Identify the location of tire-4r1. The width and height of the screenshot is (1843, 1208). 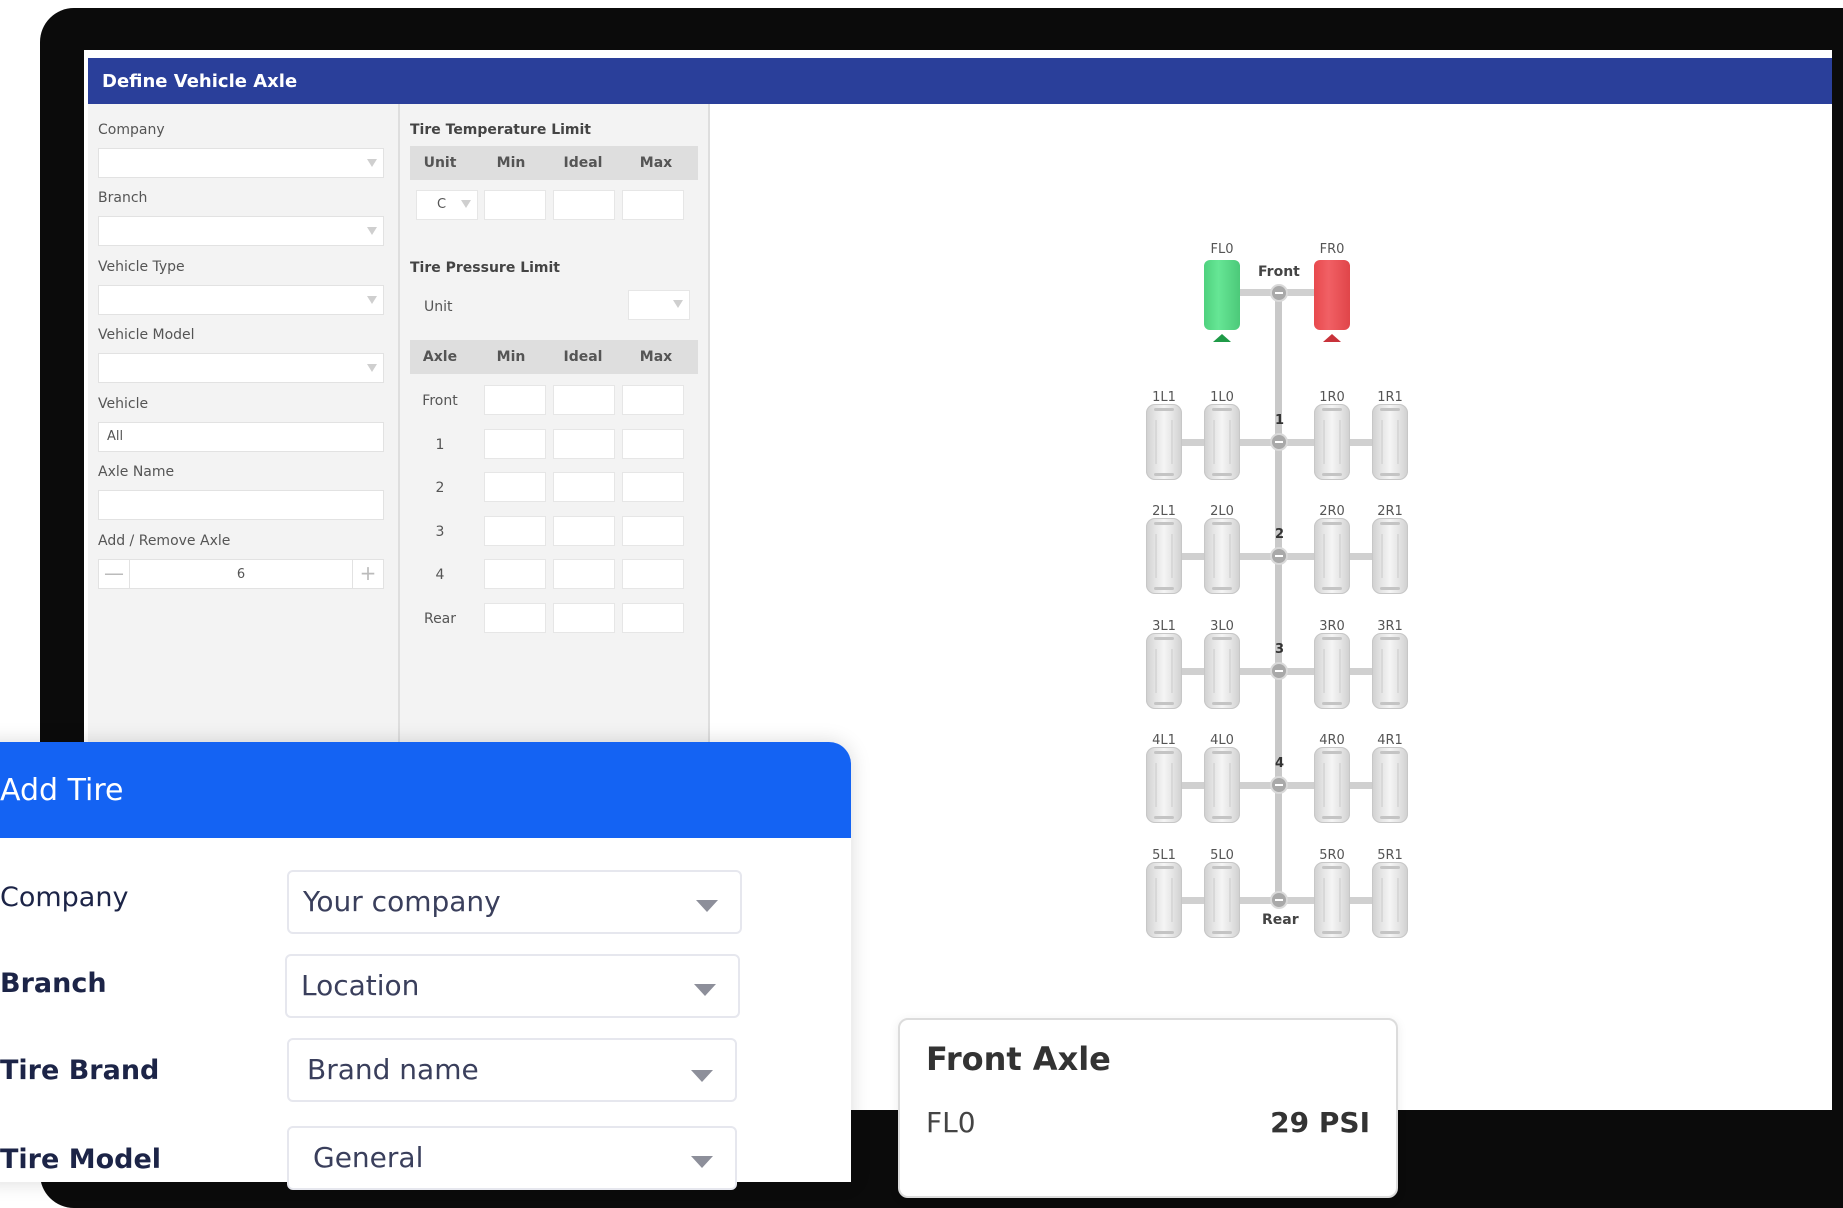
(1390, 785).